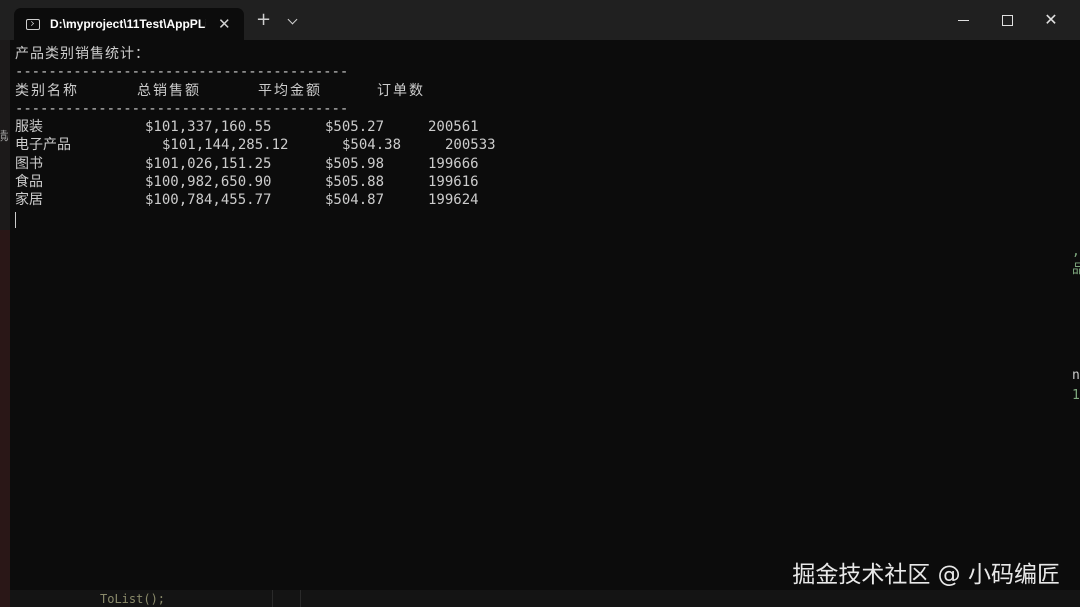  Describe the element at coordinates (47, 90) in the screenshot. I see `column-header: 类别名称` at that location.